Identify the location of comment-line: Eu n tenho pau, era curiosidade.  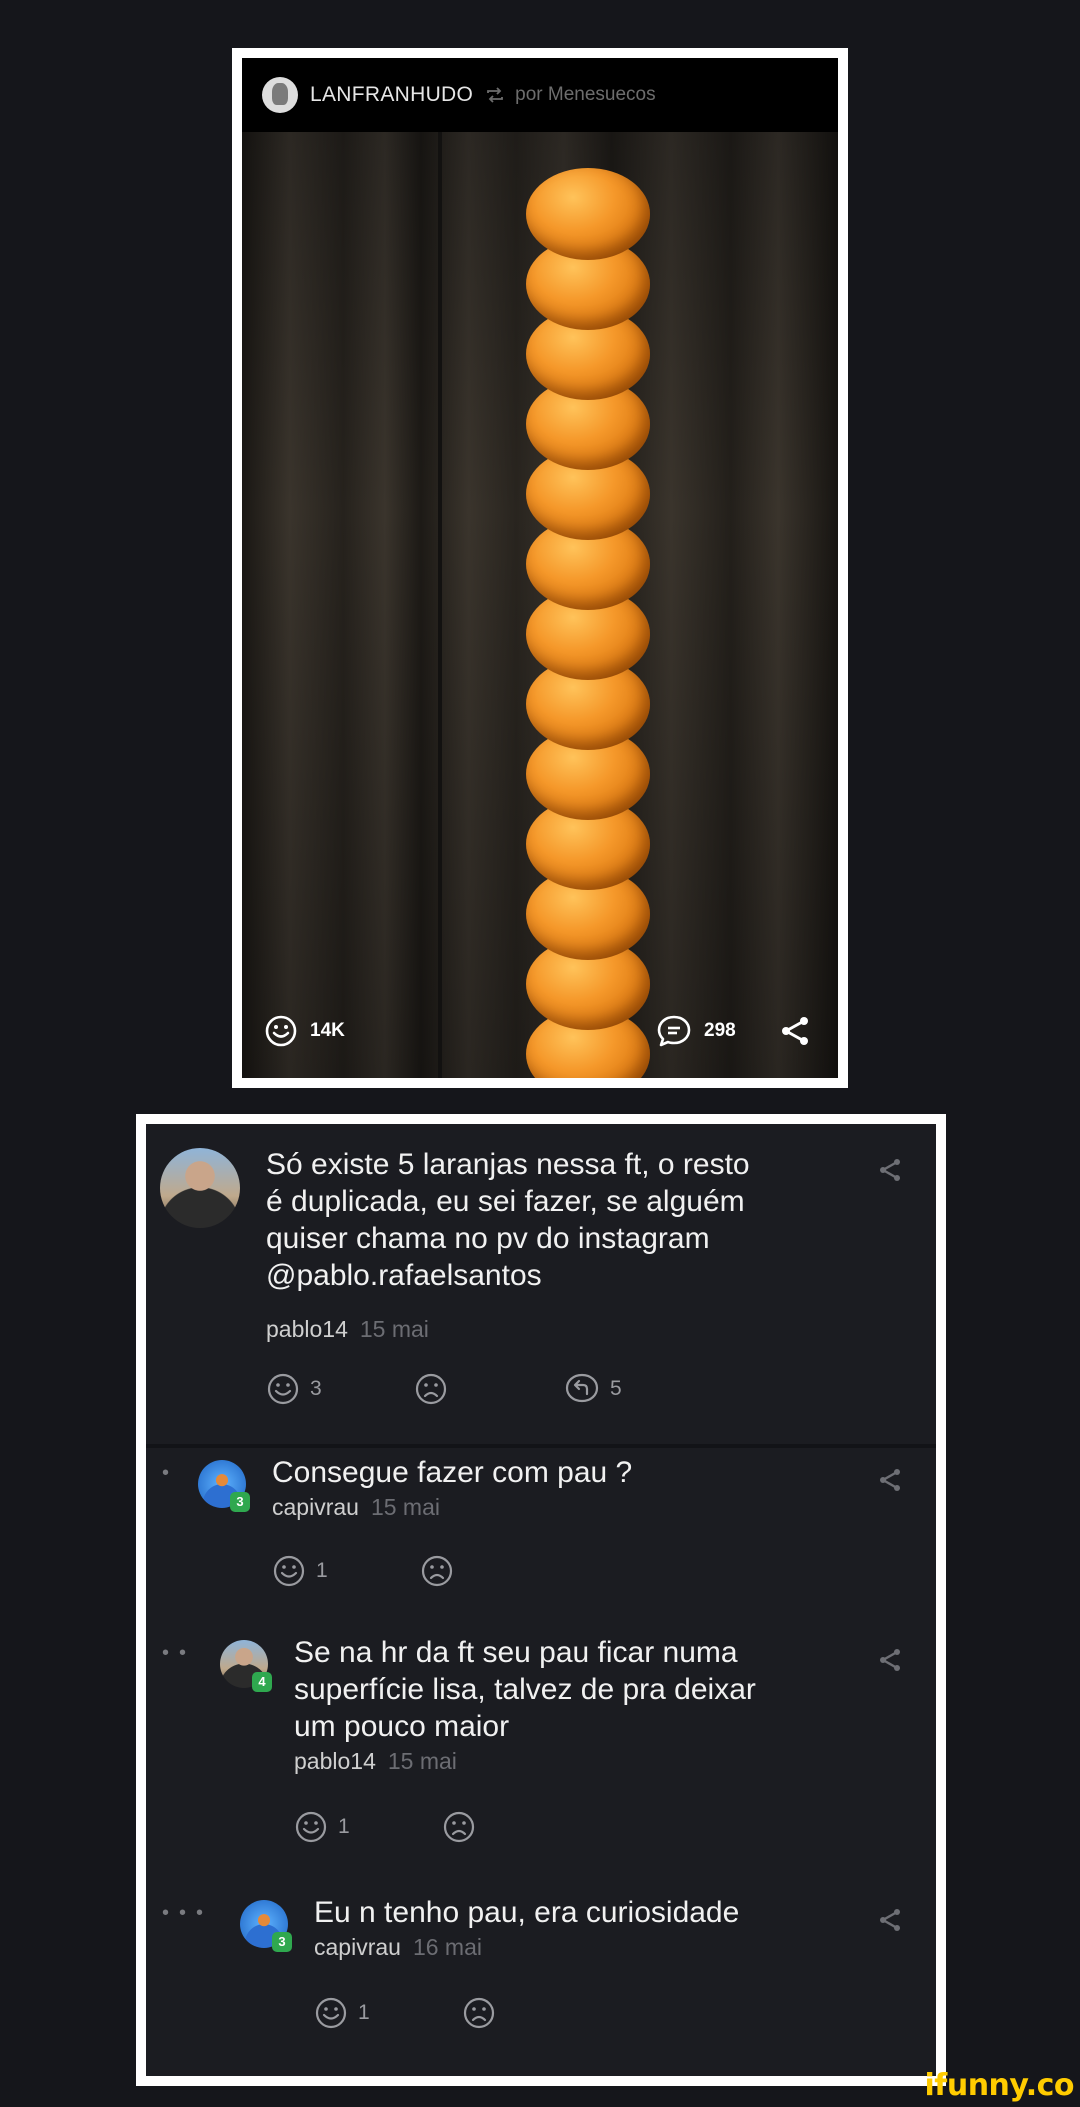
(527, 1912).